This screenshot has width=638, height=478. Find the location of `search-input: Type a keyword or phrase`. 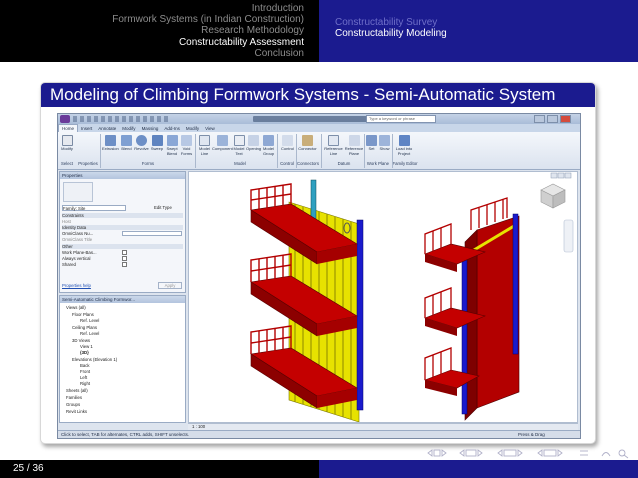

search-input: Type a keyword or phrase is located at coordinates (401, 119).